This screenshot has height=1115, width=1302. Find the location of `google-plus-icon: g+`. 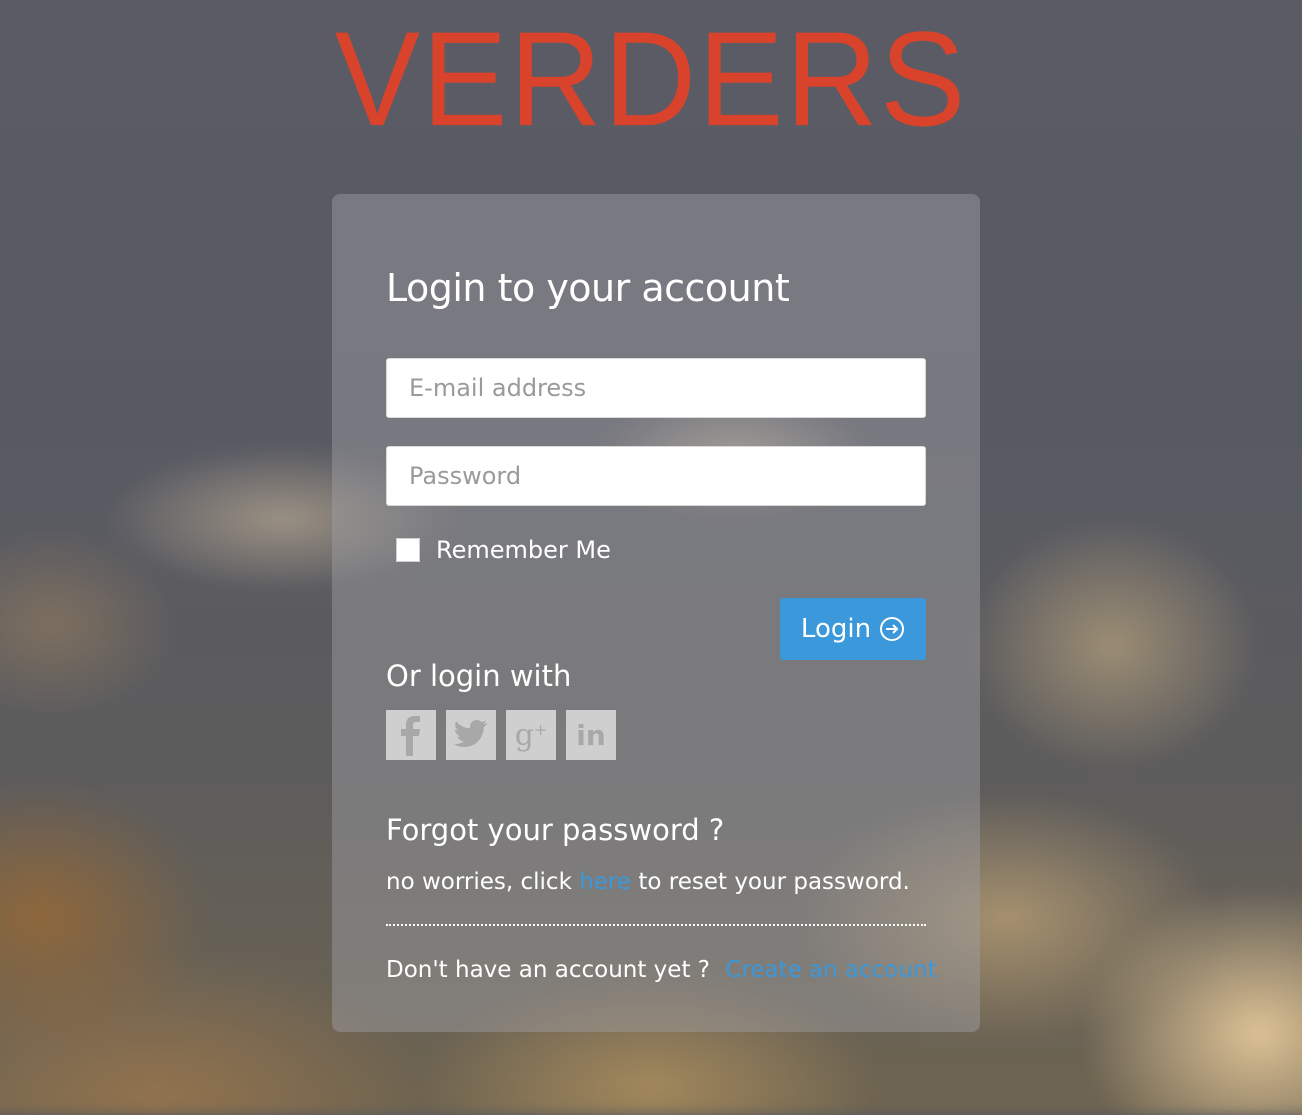

google-plus-icon: g+ is located at coordinates (531, 735).